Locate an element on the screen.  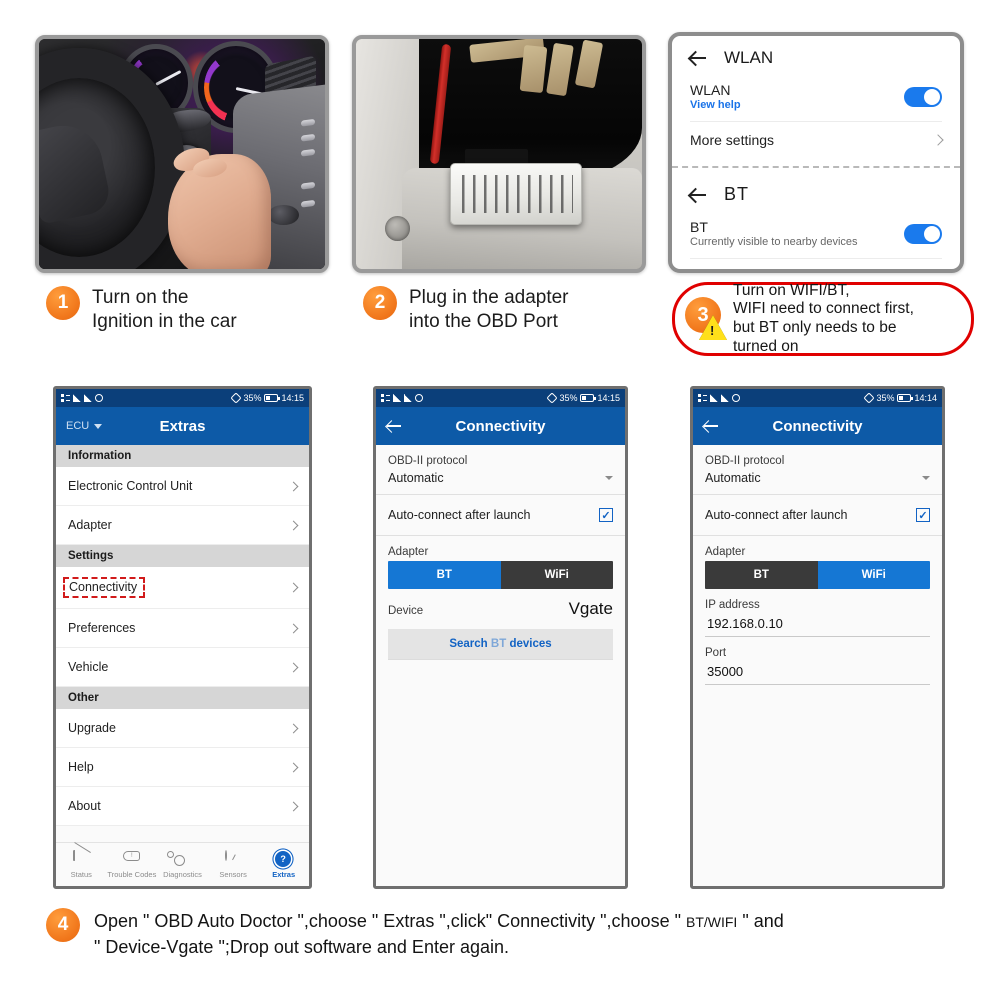
step-2-caption: 2 Plug in the adapter into the OBD Port is located at coordinates (466, 310).